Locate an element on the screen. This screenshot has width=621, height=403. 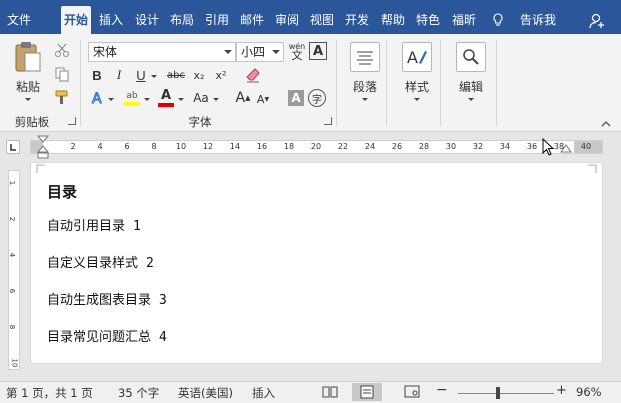
indent-markers-icon is located at coordinates (43, 147).